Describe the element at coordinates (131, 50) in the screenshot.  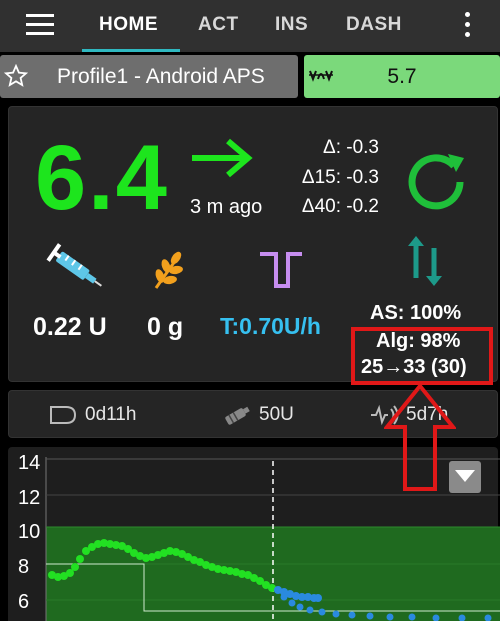
I see `active-tab-indicator` at that location.